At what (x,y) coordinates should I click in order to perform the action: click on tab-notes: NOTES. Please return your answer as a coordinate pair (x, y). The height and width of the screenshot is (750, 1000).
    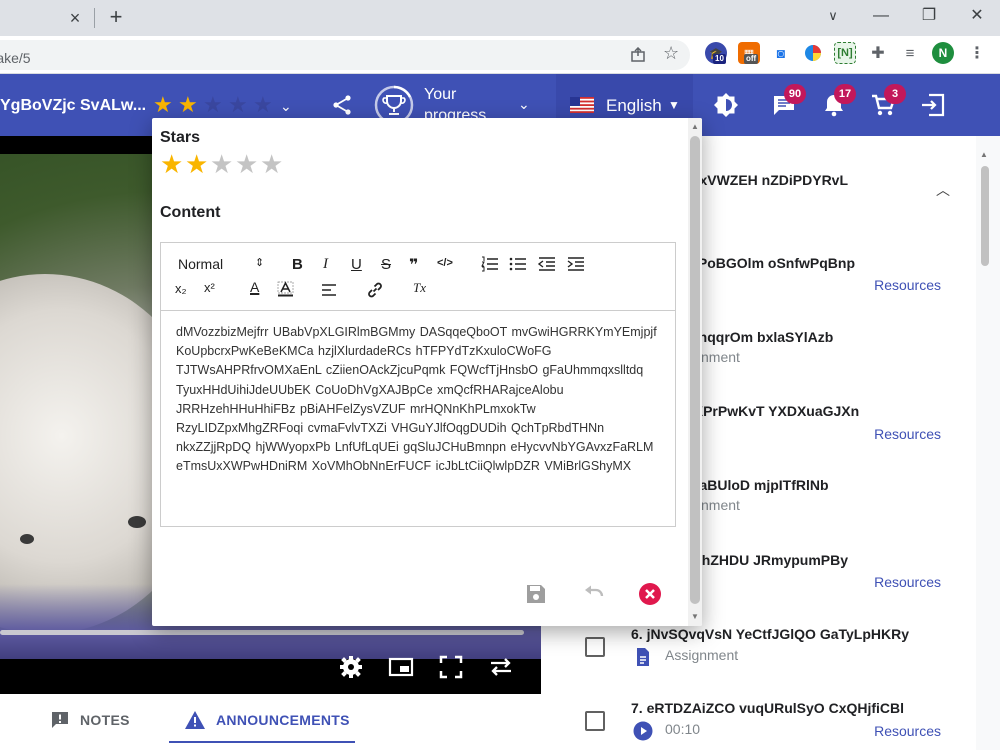
    Looking at the image, I should click on (90, 720).